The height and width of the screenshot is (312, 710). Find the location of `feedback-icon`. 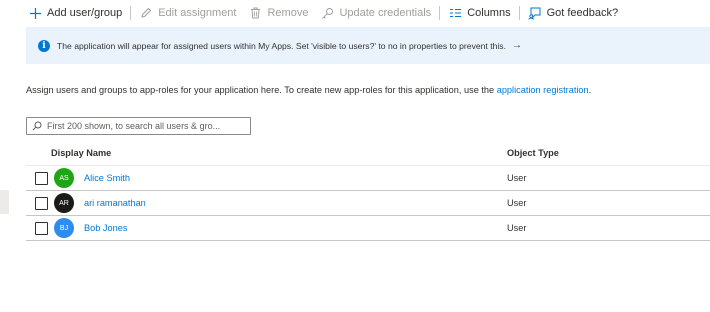

feedback-icon is located at coordinates (535, 13).